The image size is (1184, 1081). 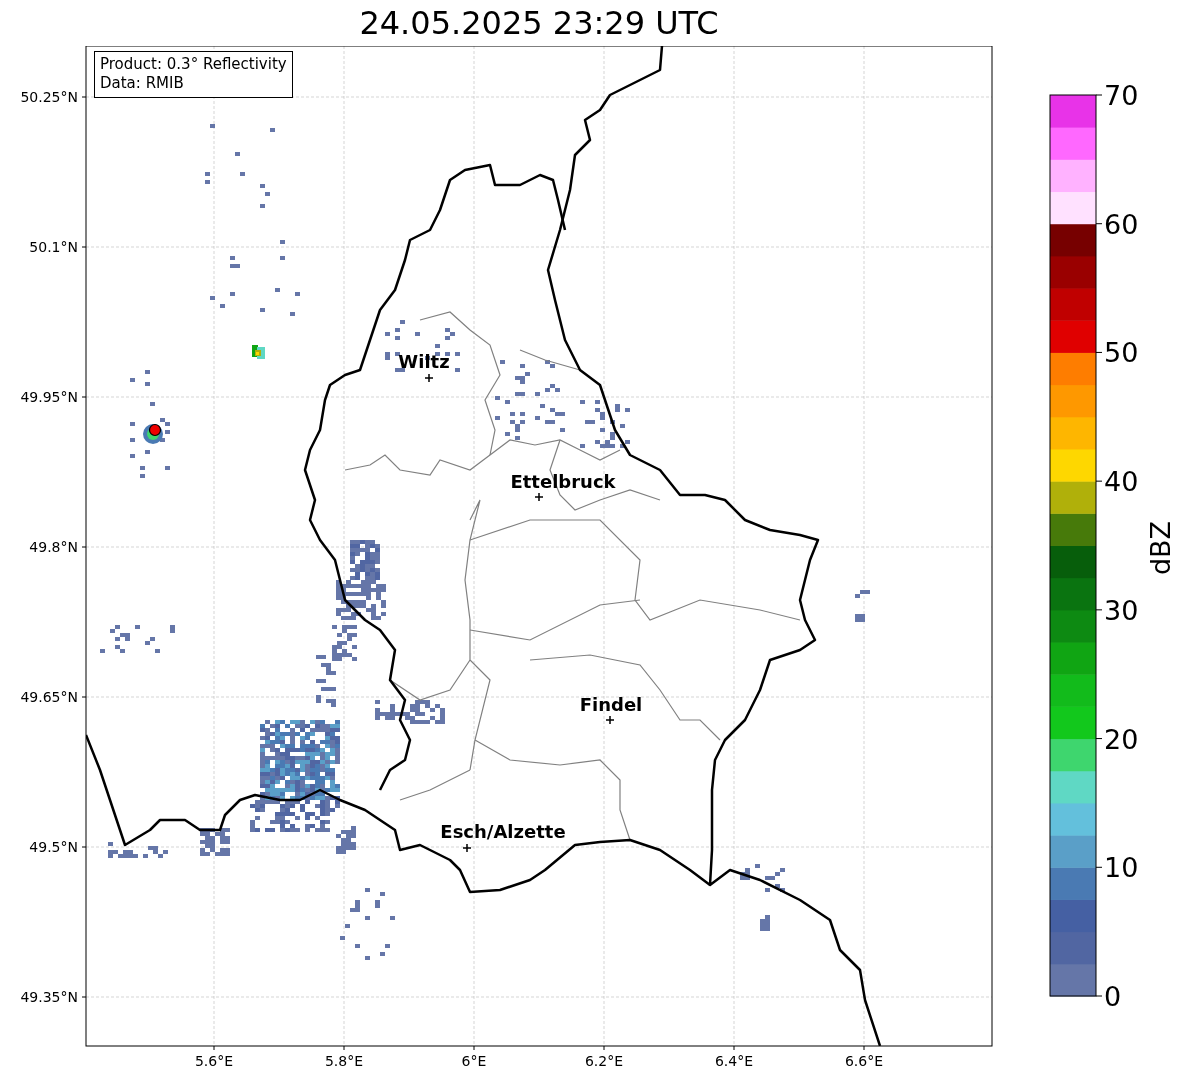 I want to click on tick-label: 49.5°N, so click(x=53, y=847).